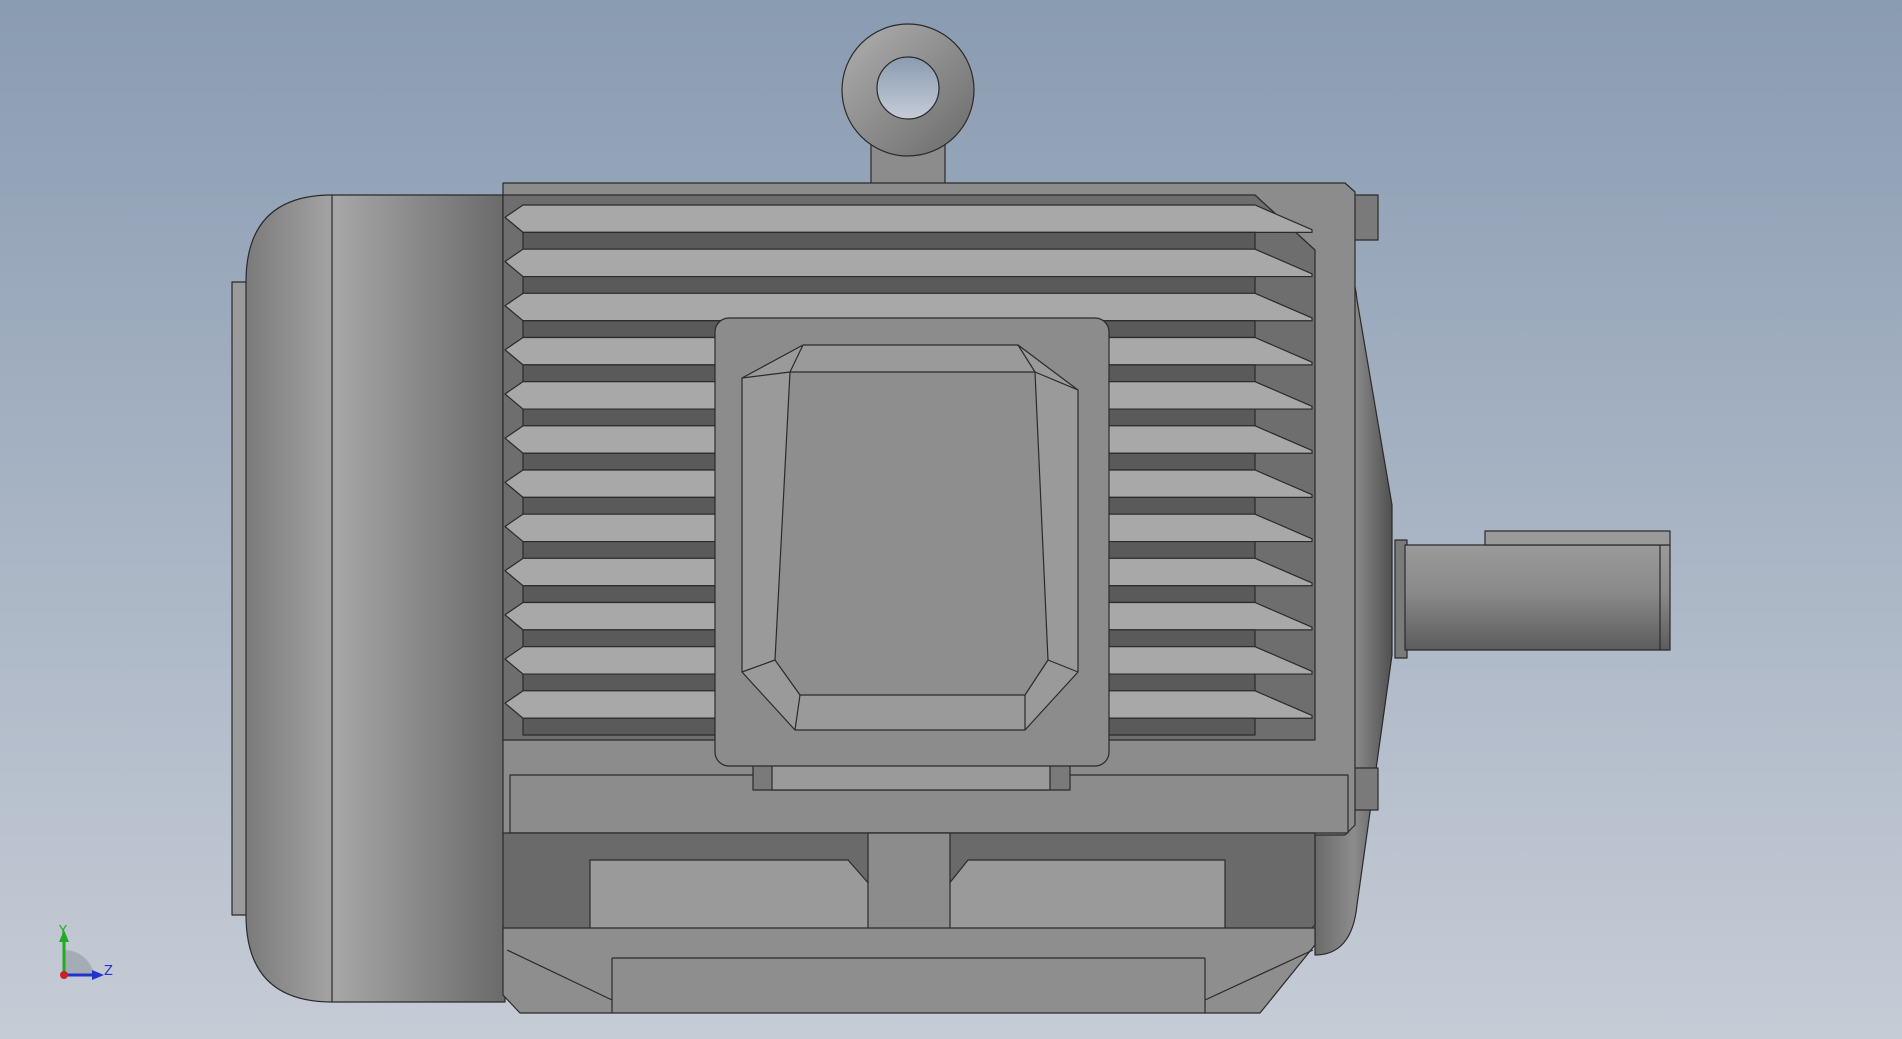  I want to click on terminal-box-lid-face, so click(911, 533).